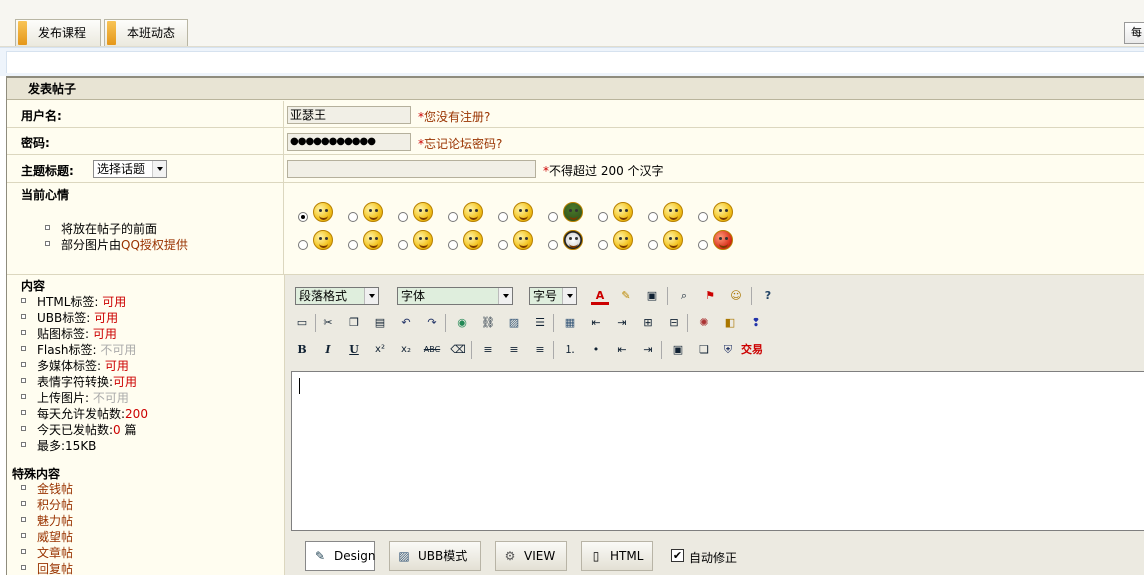 This screenshot has width=1144, height=575. What do you see at coordinates (652, 296) in the screenshot?
I see `cube-icon: ▣` at bounding box center [652, 296].